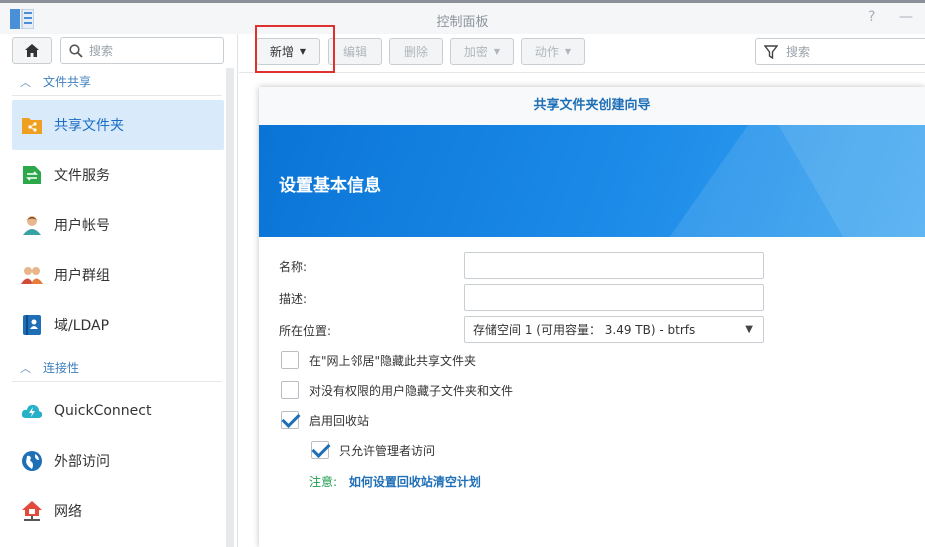  What do you see at coordinates (320, 450) in the screenshot?
I see `admin-only-checkbox` at bounding box center [320, 450].